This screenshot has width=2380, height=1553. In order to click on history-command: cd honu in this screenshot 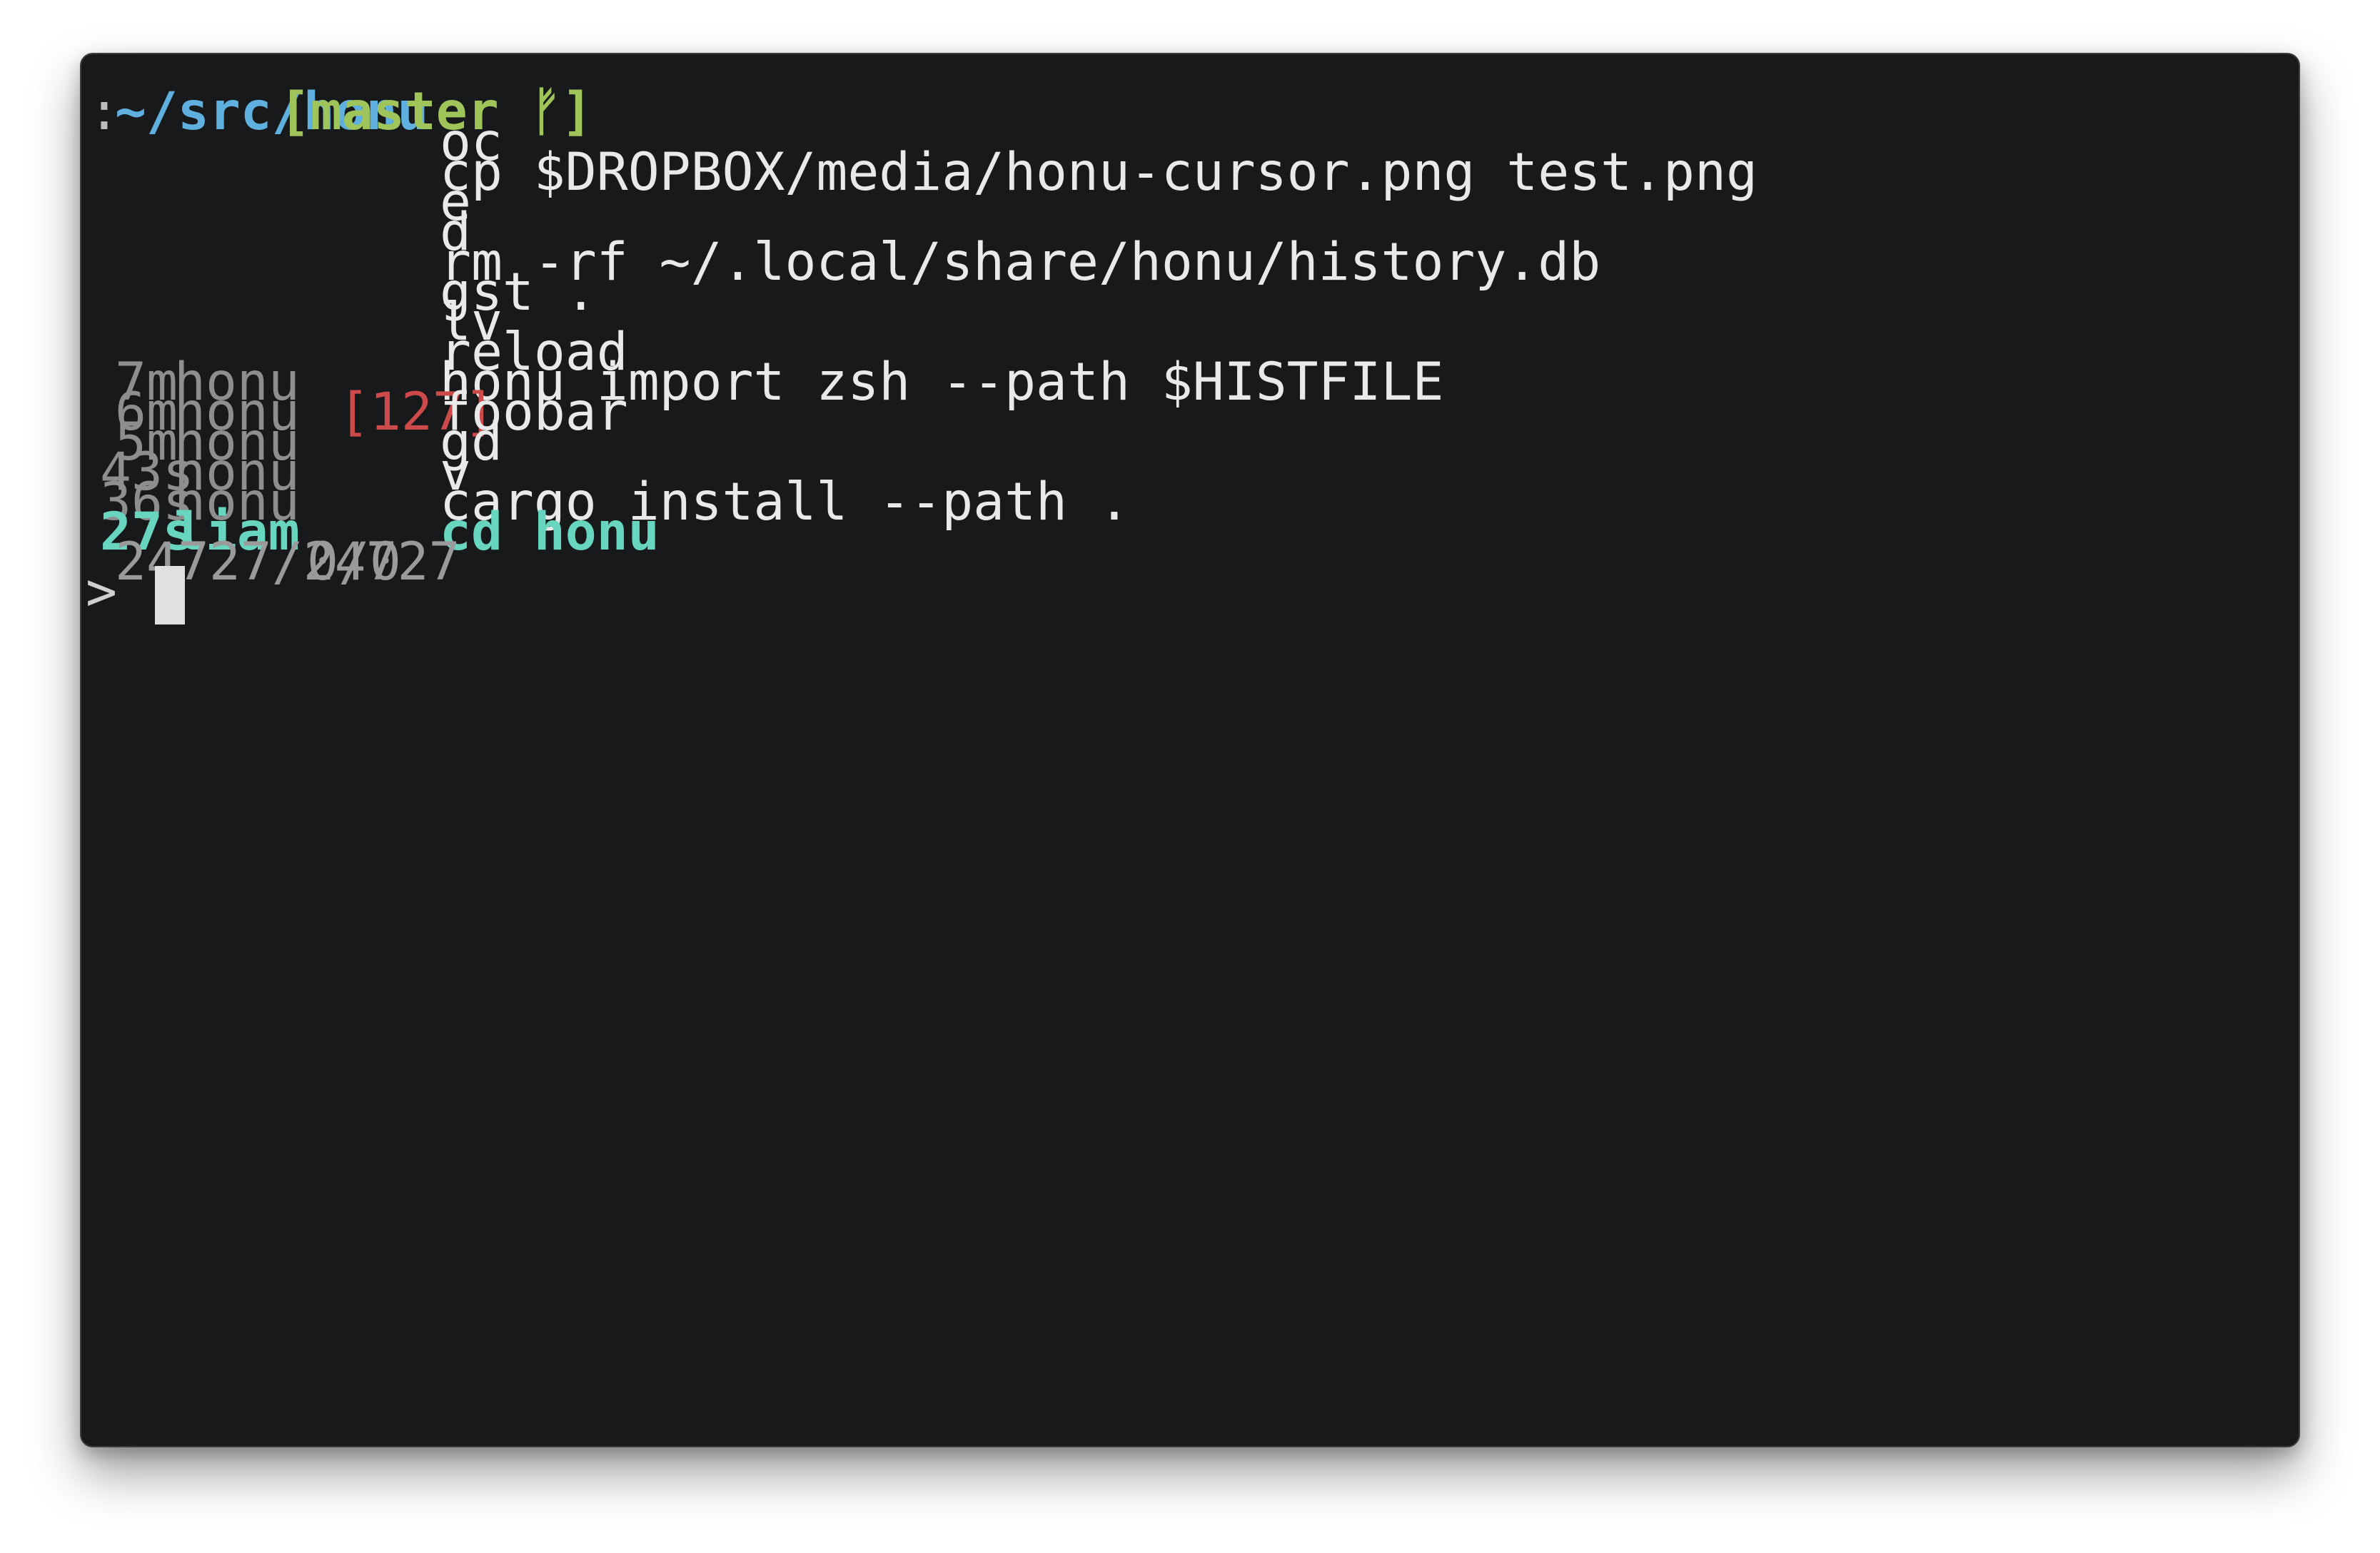, I will do `click(550, 532)`.